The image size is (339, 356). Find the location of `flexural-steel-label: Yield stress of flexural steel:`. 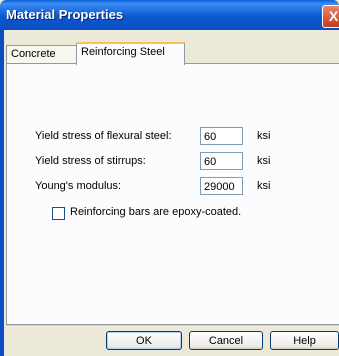

flexural-steel-label: Yield stress of flexural steel: is located at coordinates (103, 136).